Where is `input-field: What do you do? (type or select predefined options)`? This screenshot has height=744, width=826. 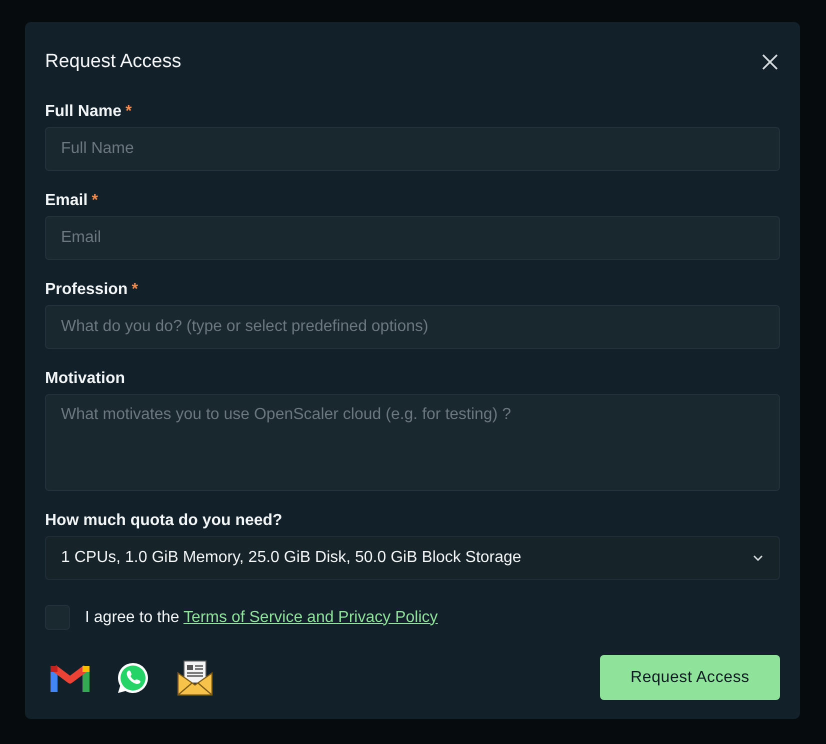
input-field: What do you do? (type or select predefined options) is located at coordinates (412, 327).